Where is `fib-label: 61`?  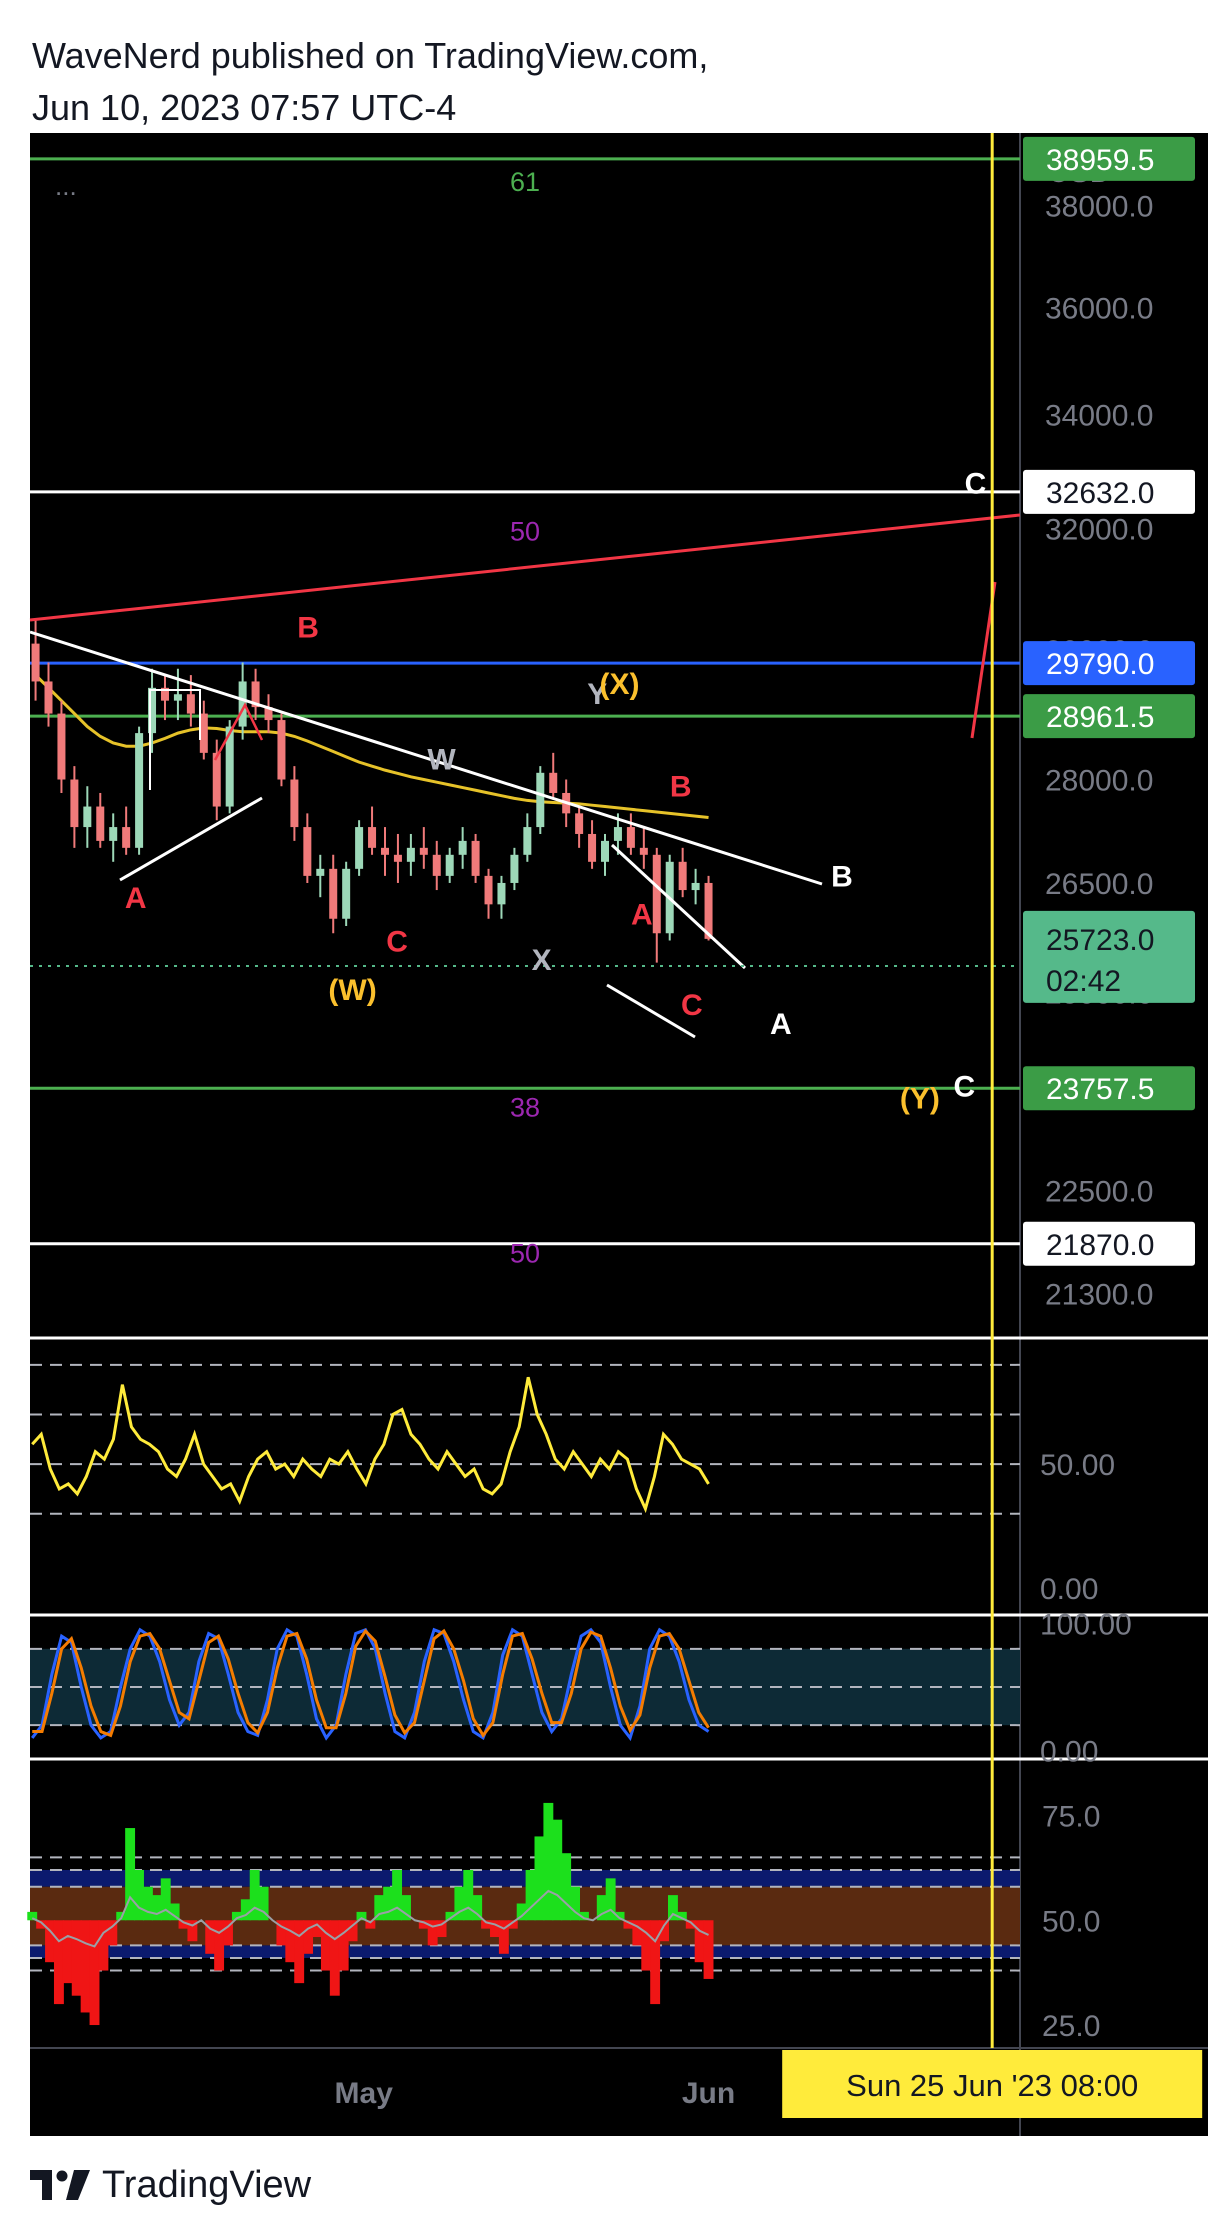
fib-label: 61 is located at coordinates (525, 182).